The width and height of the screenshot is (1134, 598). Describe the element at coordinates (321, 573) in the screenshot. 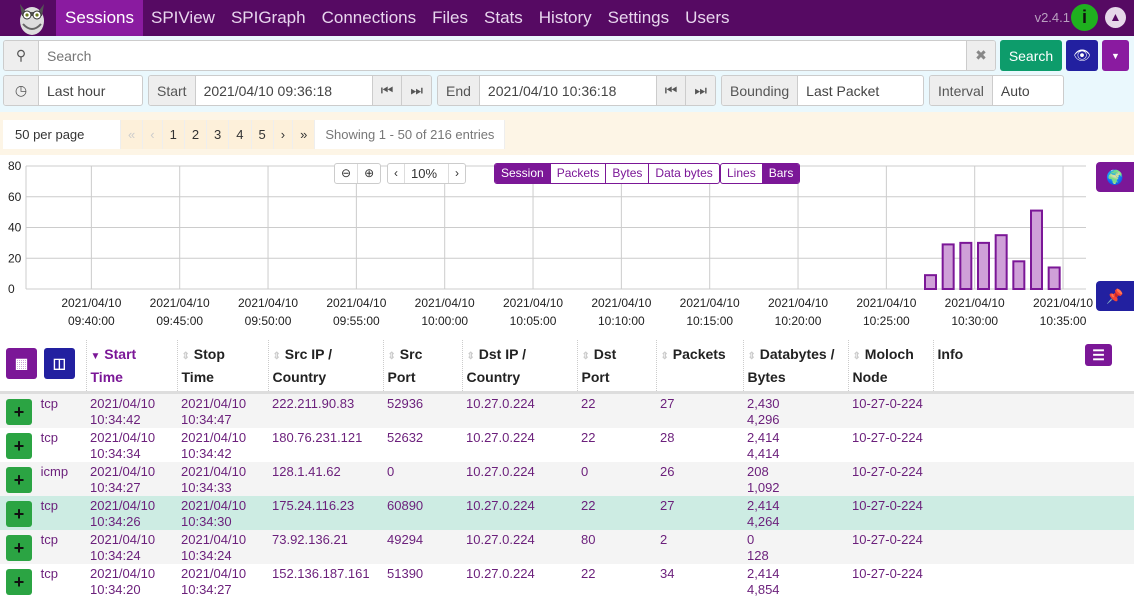

I see `src-ip: 152.136.187.161` at that location.